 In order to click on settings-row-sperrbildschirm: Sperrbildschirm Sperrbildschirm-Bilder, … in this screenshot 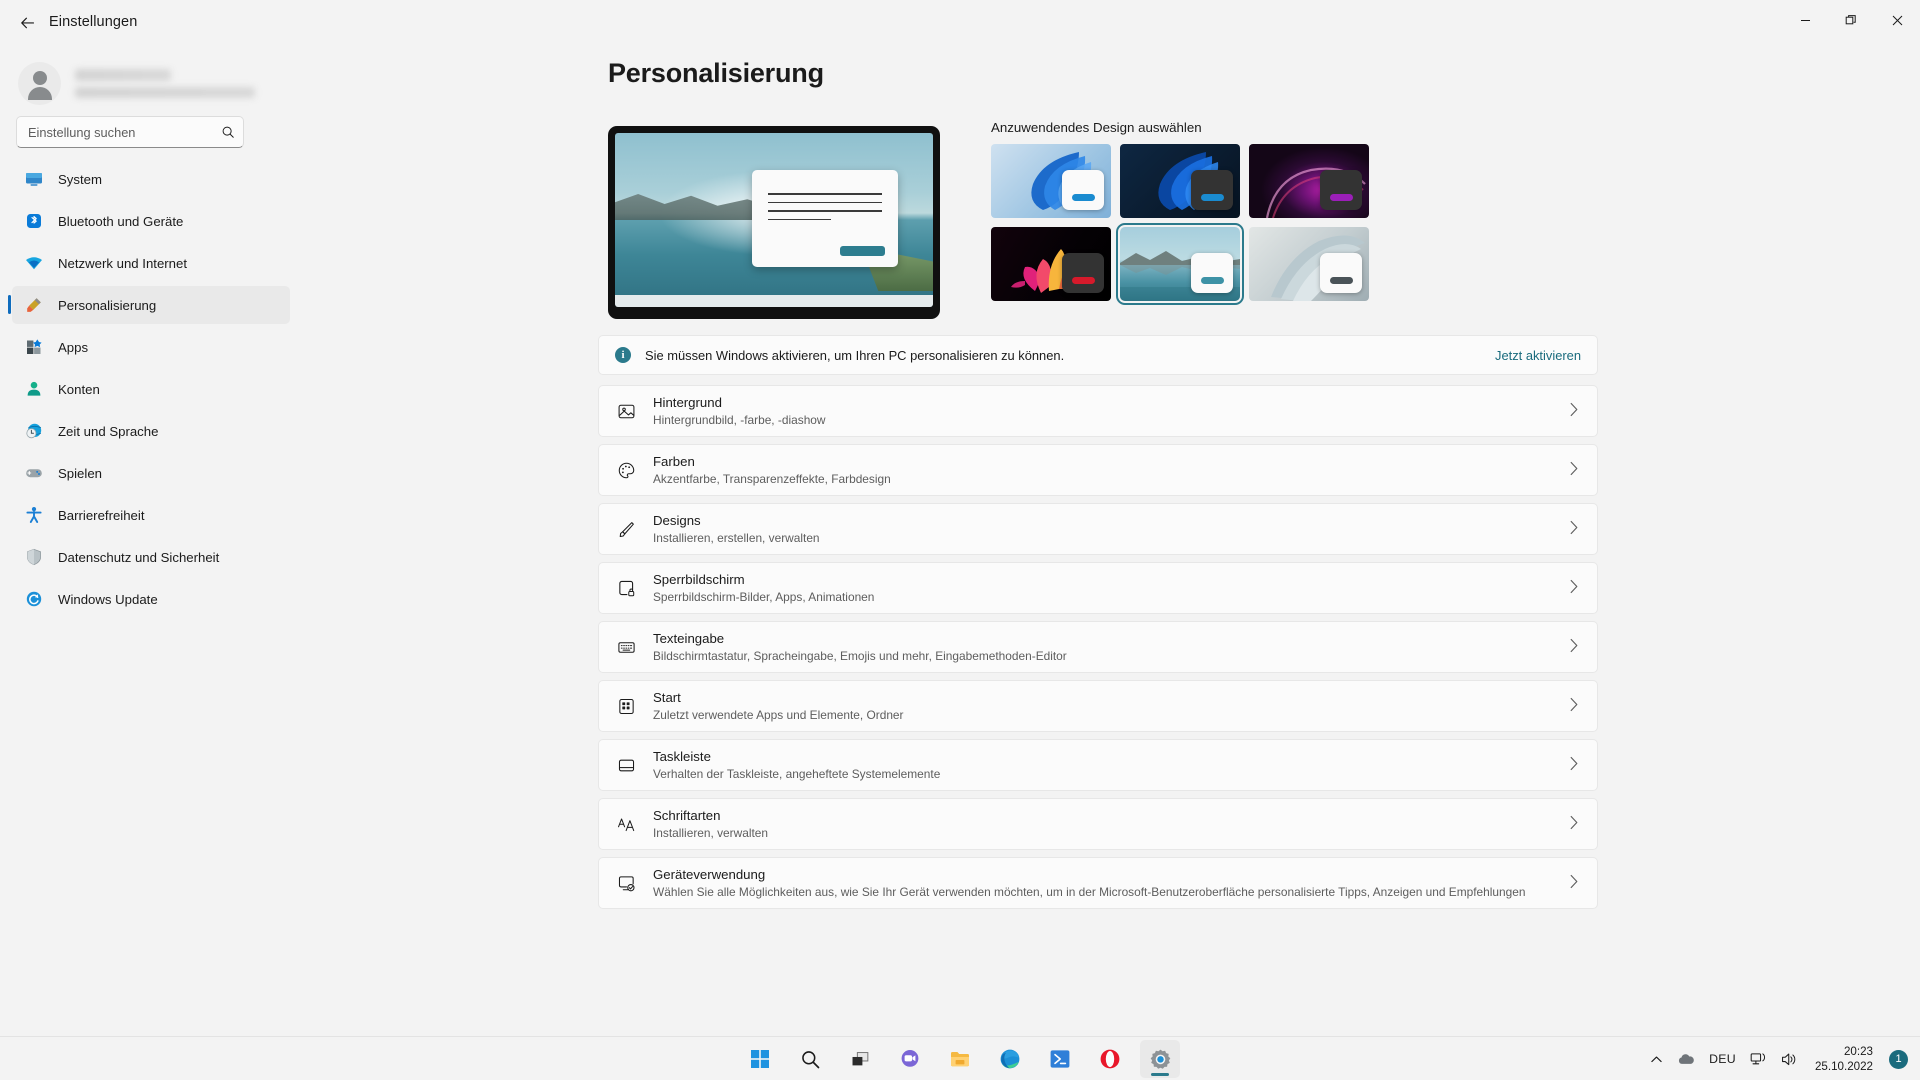, I will do `click(1098, 588)`.